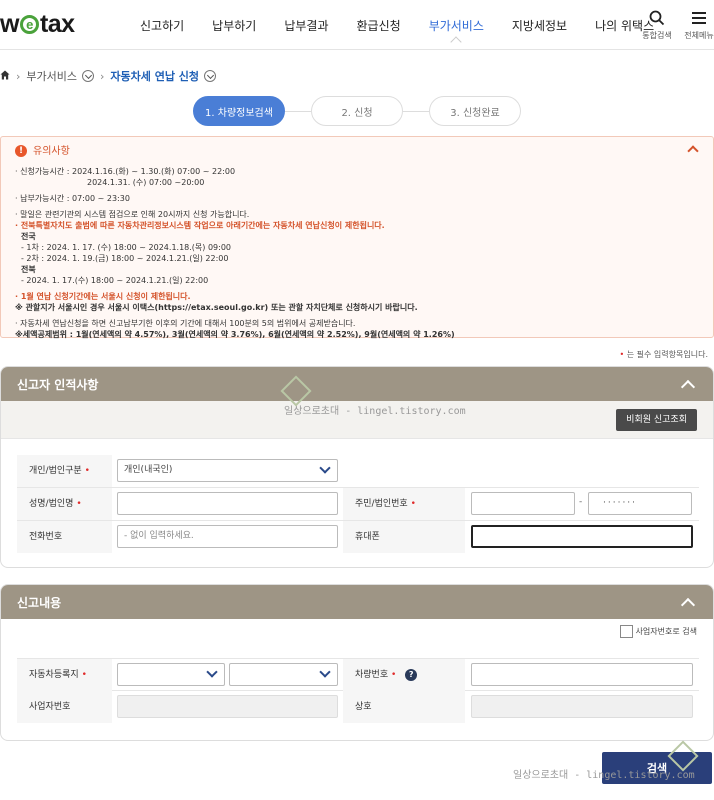 The width and height of the screenshot is (714, 800). I want to click on nav-payment-result: 납부결과, so click(306, 25).